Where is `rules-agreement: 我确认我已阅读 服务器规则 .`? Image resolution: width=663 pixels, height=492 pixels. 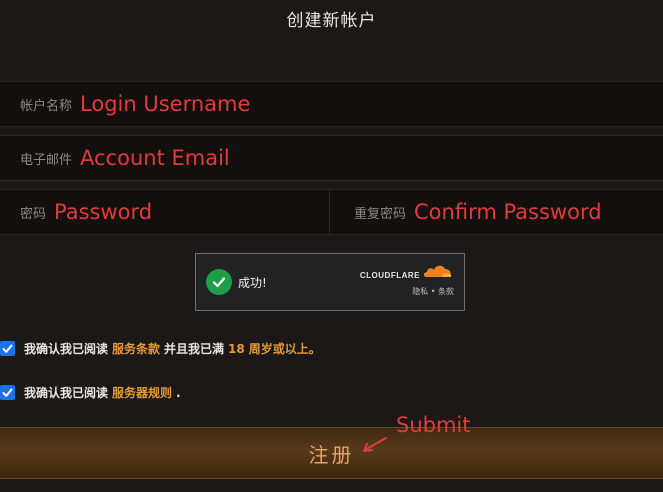 rules-agreement: 我确认我已阅读 服务器规则 . is located at coordinates (90, 392).